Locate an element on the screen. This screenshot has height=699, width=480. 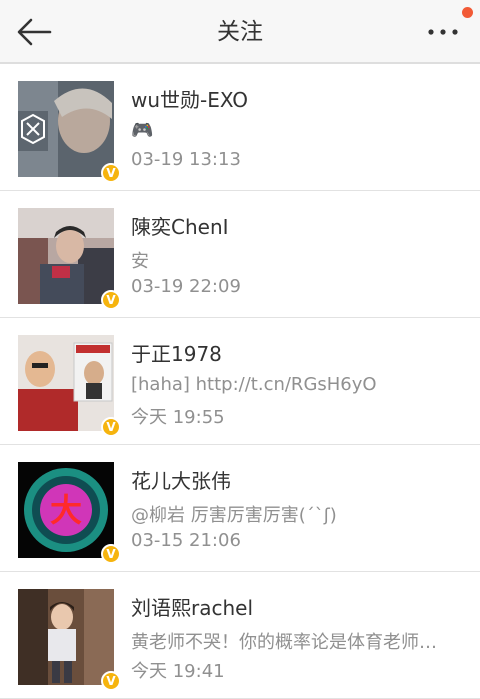
avatar: 大 is located at coordinates (66, 510).